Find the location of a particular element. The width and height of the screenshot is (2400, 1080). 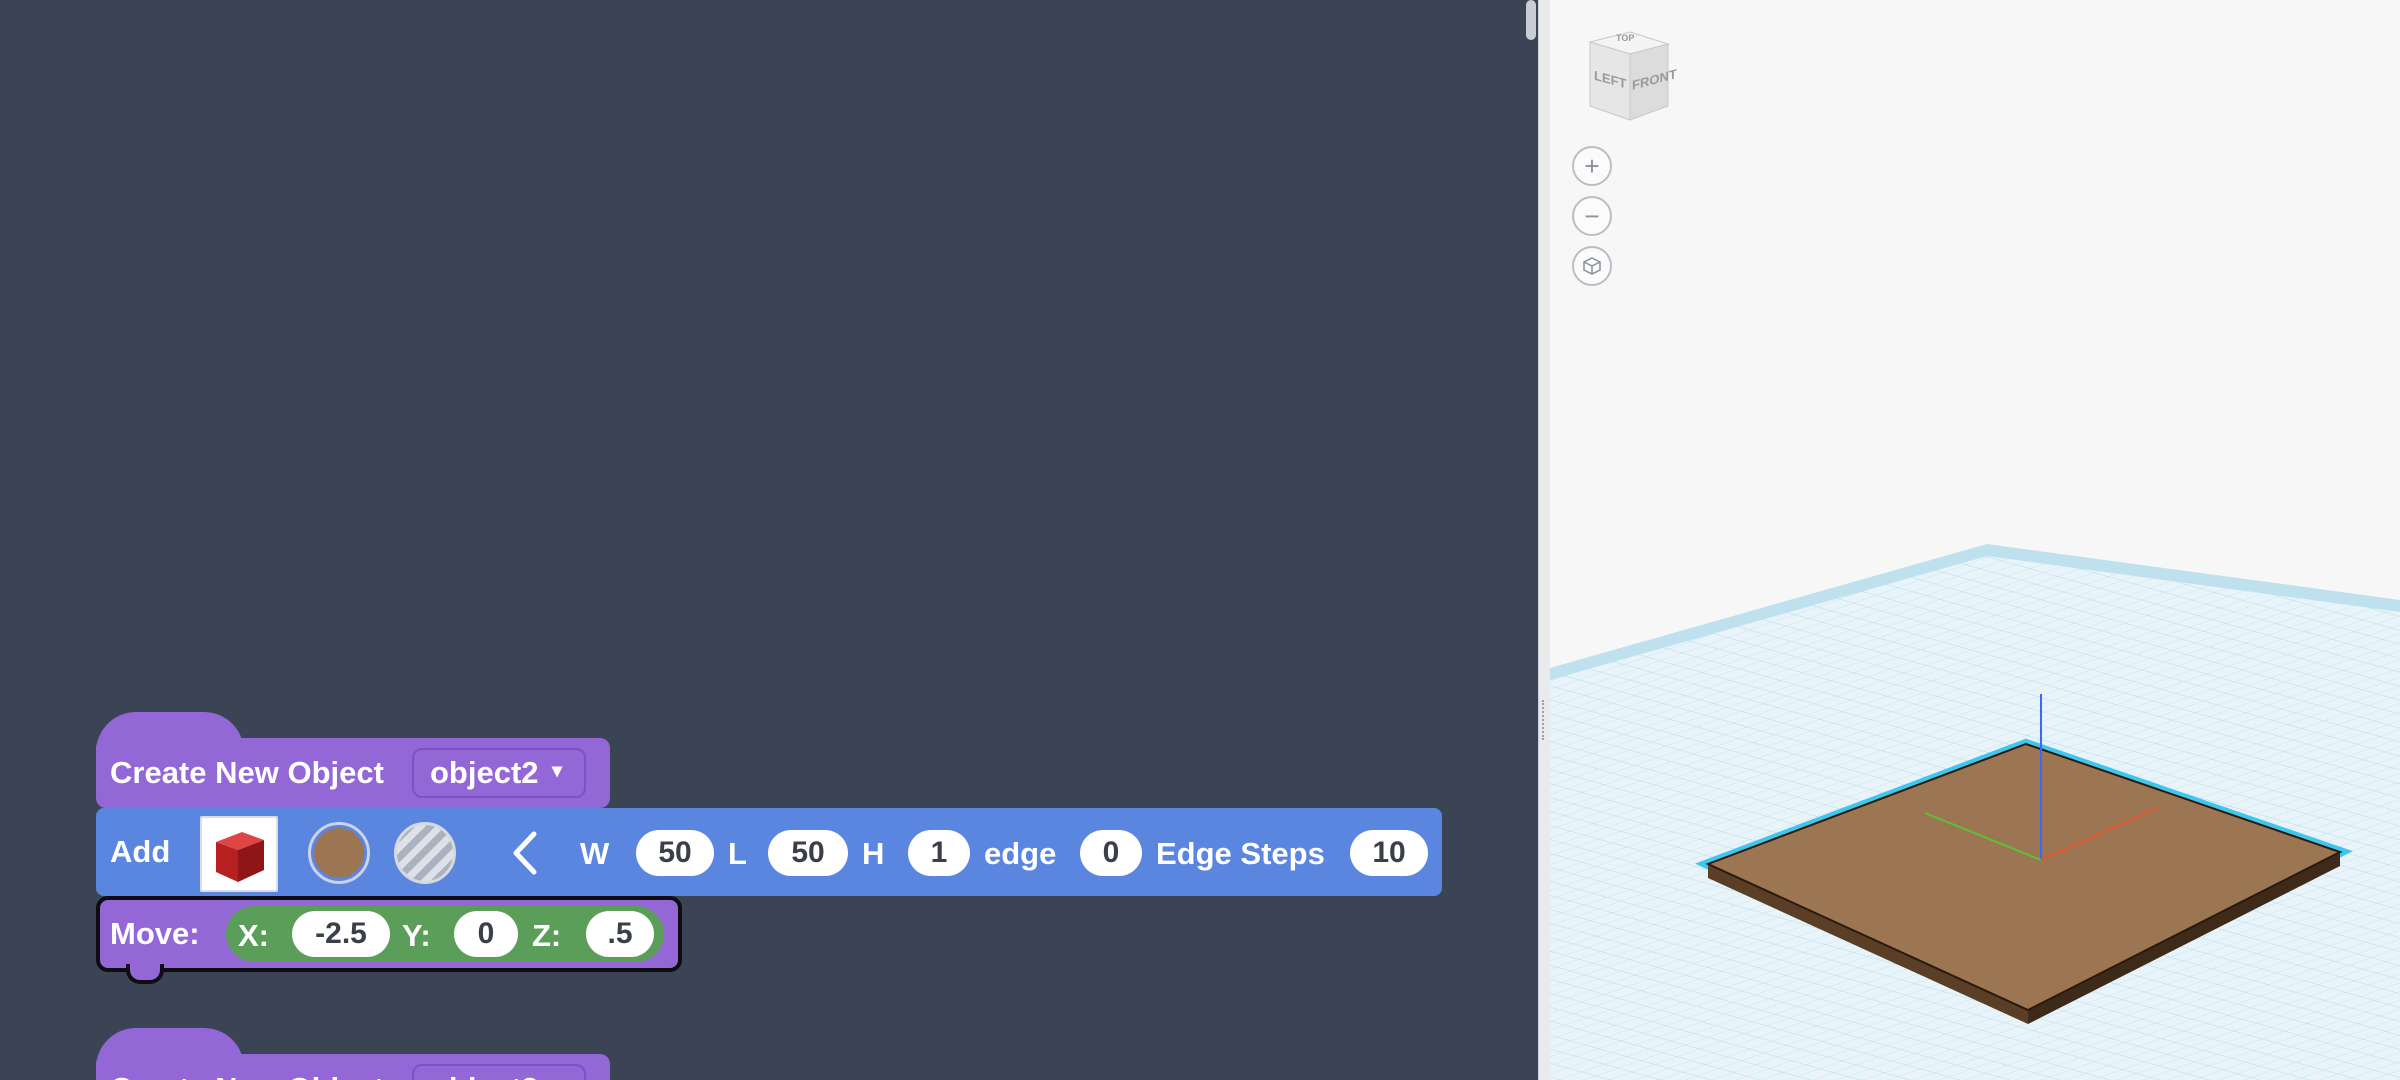

x-input: -2.5 is located at coordinates (341, 934).